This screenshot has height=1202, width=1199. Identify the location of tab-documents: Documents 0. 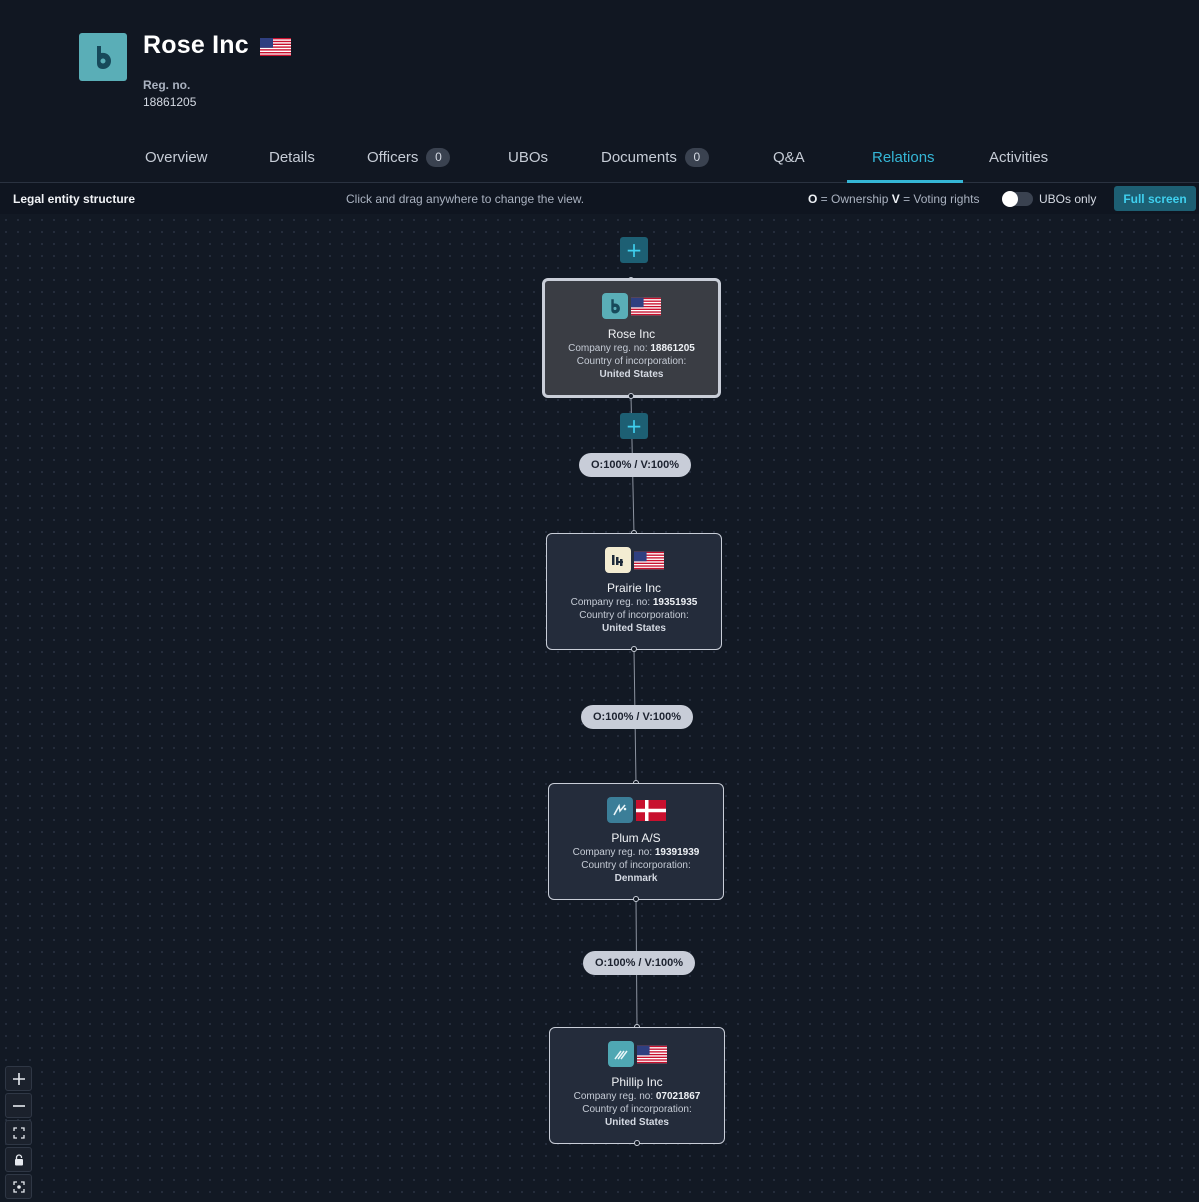
(655, 161).